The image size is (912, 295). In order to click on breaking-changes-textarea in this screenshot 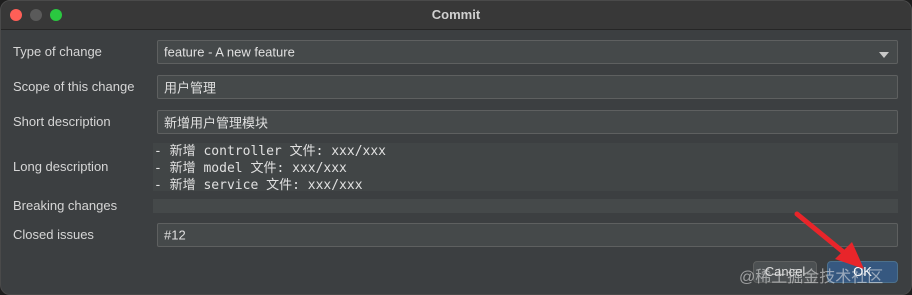, I will do `click(525, 206)`.